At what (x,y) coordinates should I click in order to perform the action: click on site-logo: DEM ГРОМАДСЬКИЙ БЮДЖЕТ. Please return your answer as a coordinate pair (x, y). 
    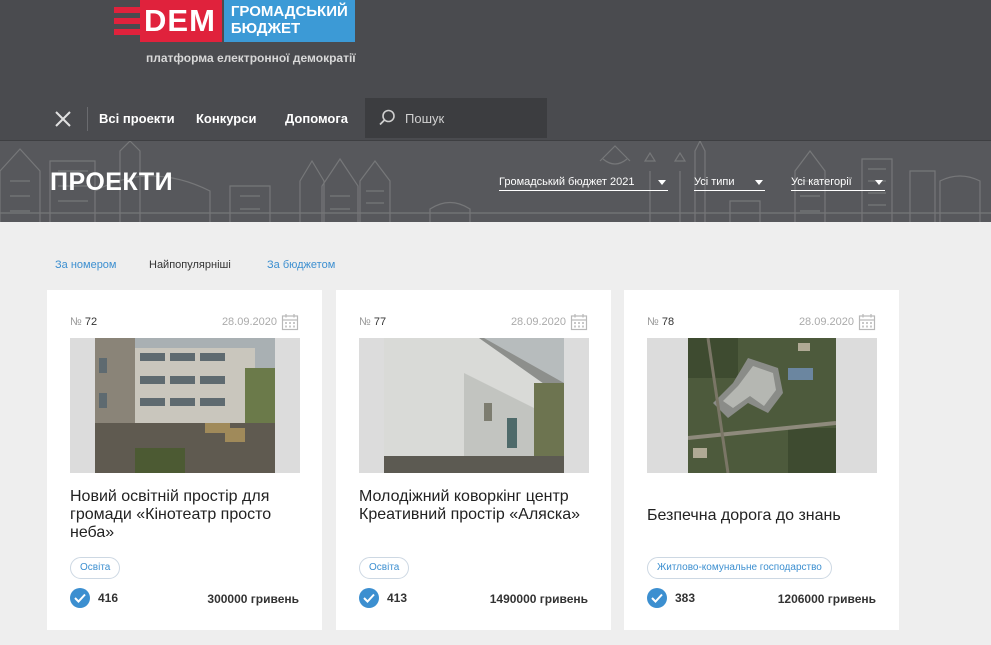
    Looking at the image, I should click on (234, 21).